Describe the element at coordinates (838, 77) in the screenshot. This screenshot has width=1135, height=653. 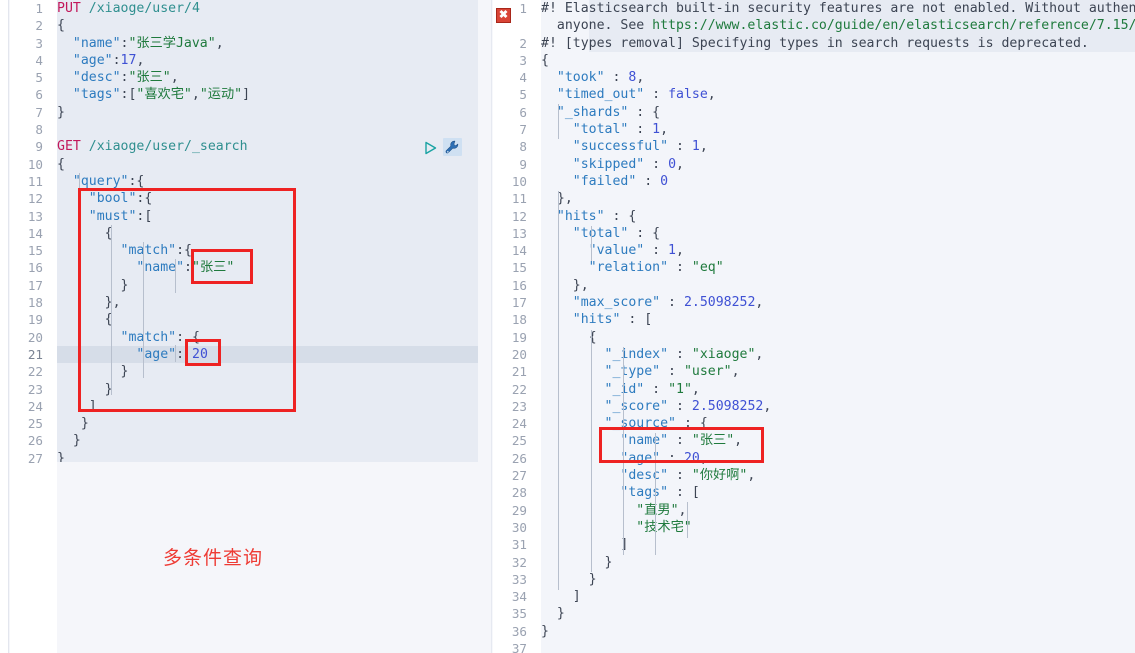
I see `code-line: "took" : 8,` at that location.